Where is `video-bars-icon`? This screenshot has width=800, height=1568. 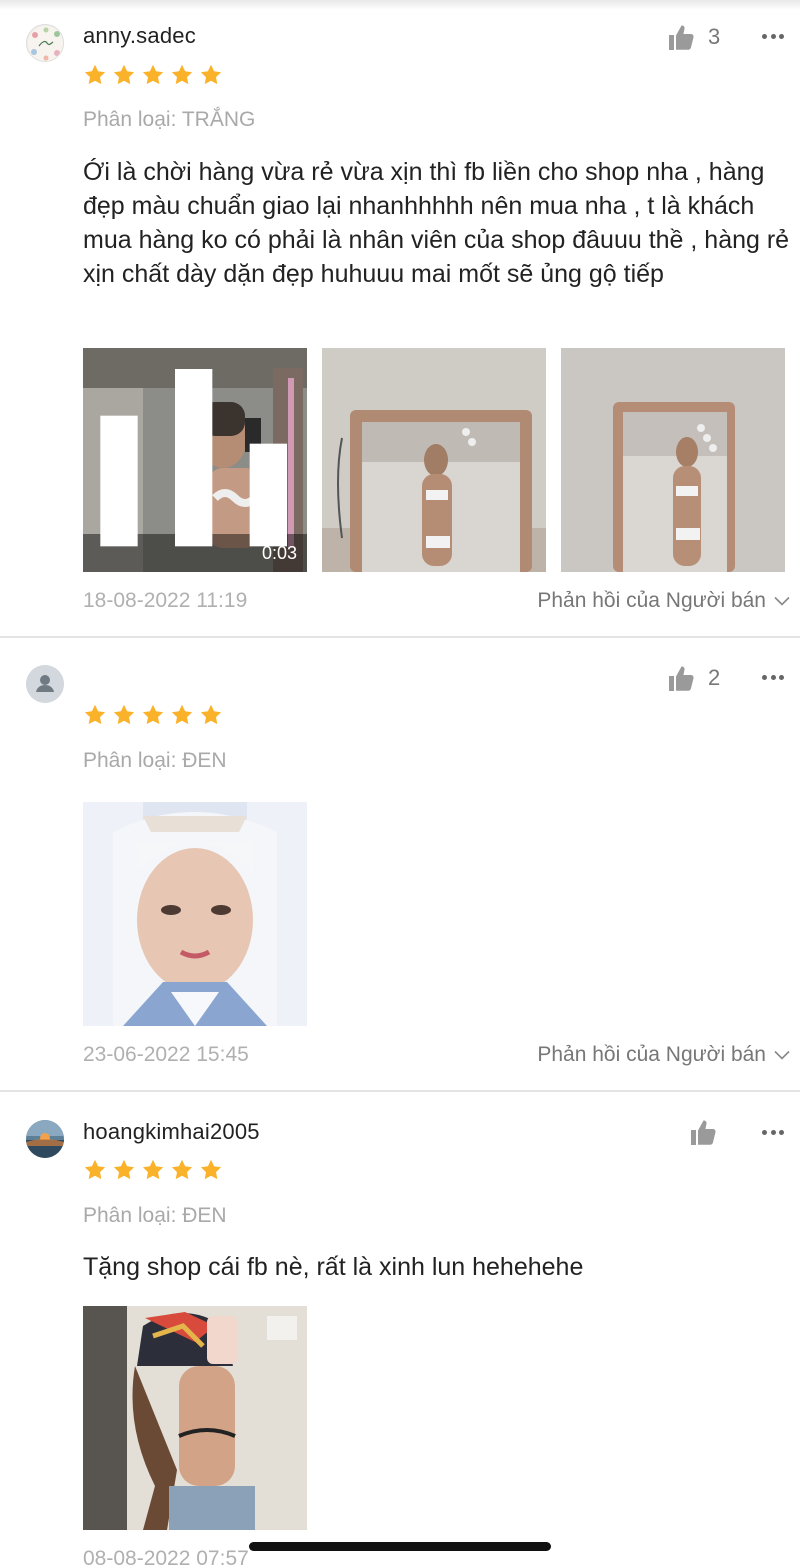
video-bars-icon is located at coordinates (193, 458).